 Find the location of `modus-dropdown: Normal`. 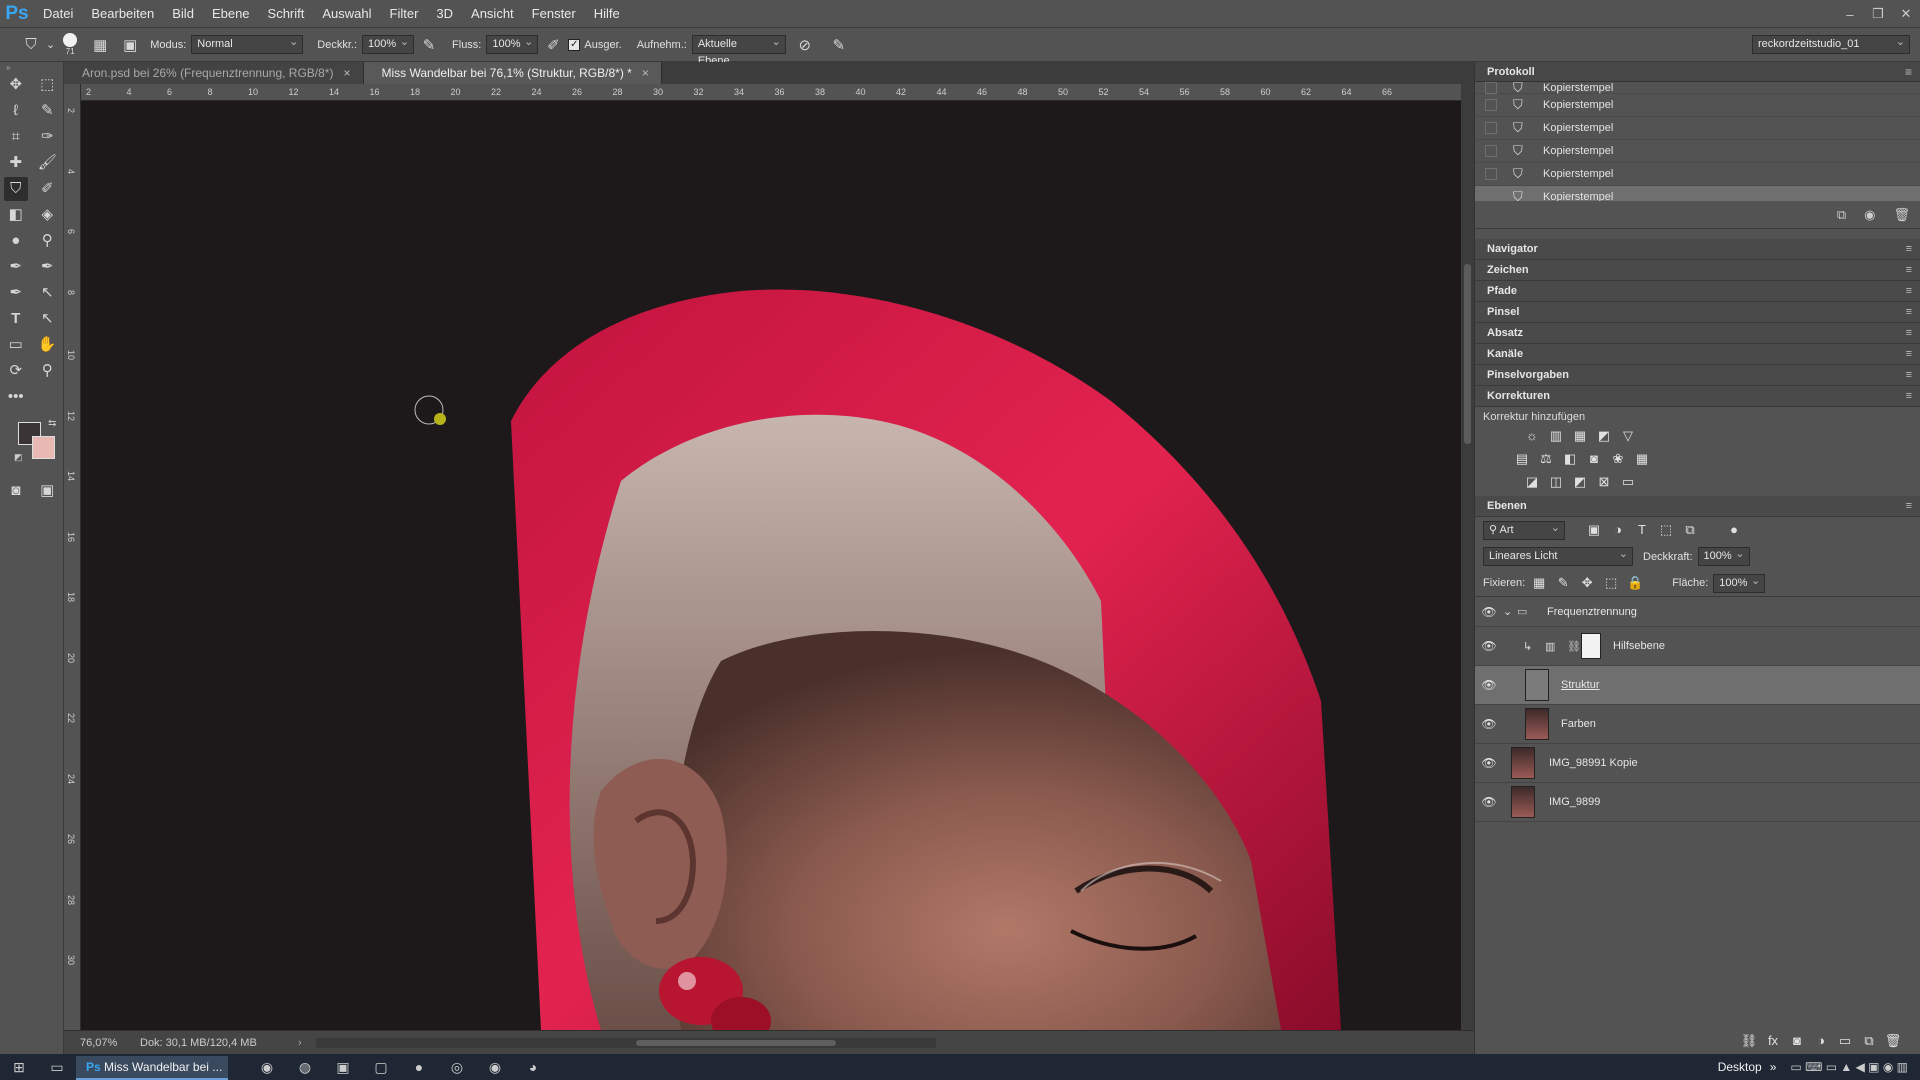

modus-dropdown: Normal is located at coordinates (247, 44).